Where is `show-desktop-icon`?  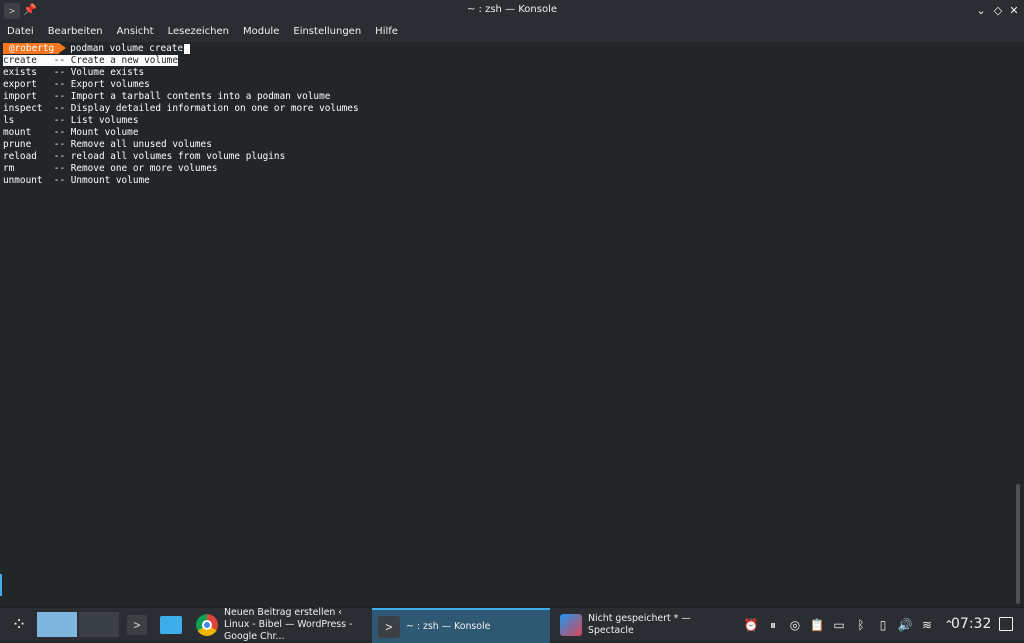
show-desktop-icon is located at coordinates (1006, 624).